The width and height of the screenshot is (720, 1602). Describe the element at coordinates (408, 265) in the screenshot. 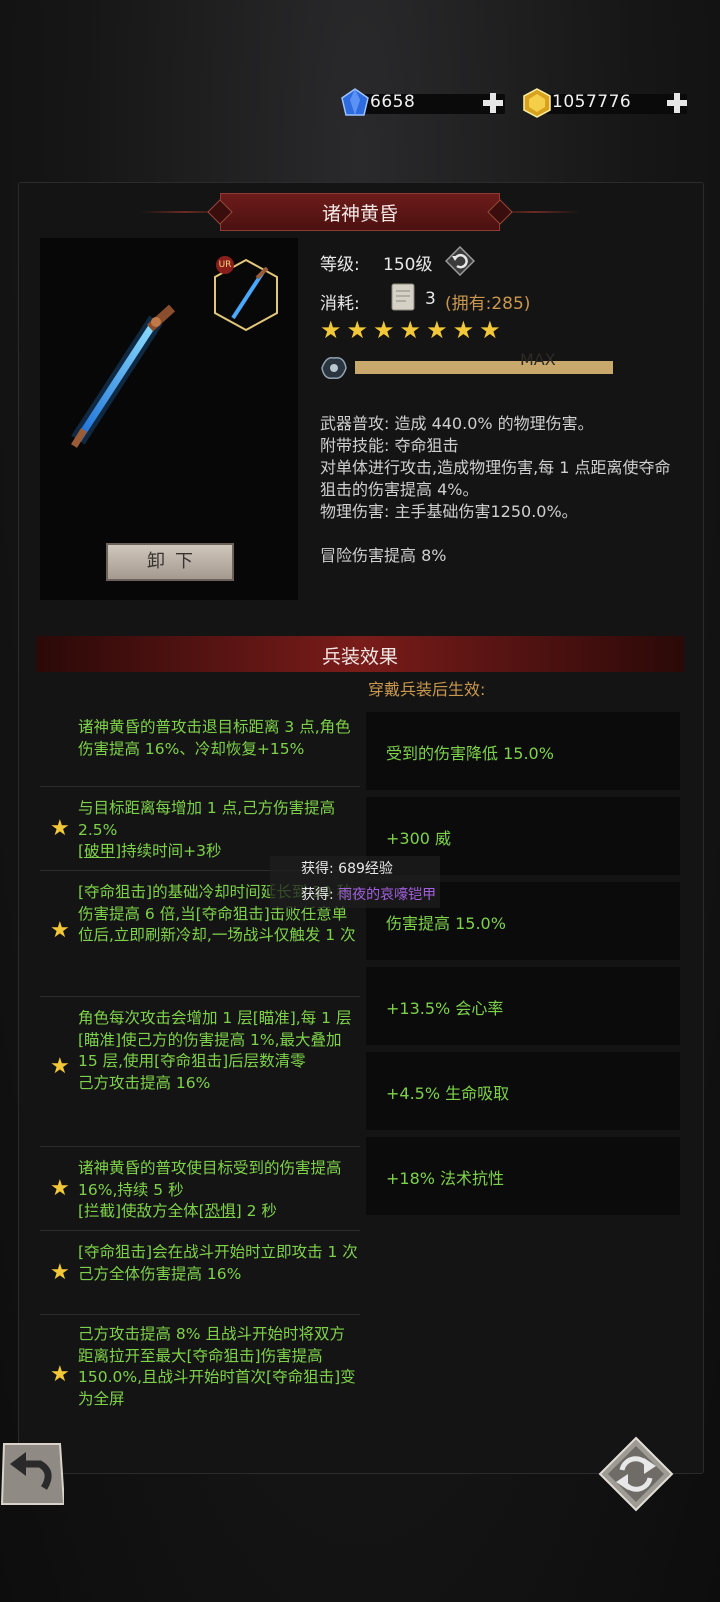

I see `level-value: 150级` at that location.